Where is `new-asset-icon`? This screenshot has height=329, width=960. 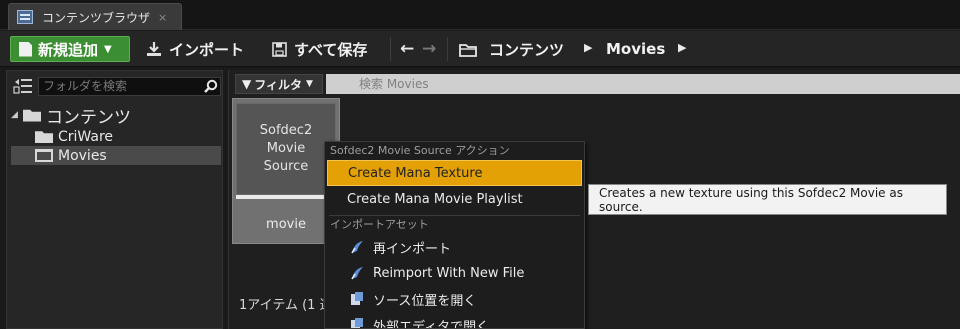
new-asset-icon is located at coordinates (25, 49).